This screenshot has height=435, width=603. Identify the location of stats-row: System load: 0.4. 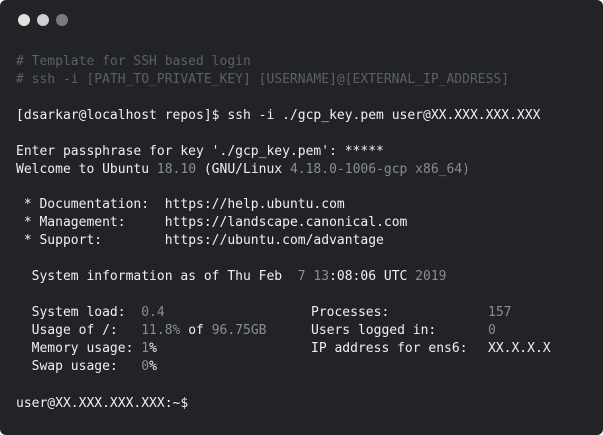
(90, 313).